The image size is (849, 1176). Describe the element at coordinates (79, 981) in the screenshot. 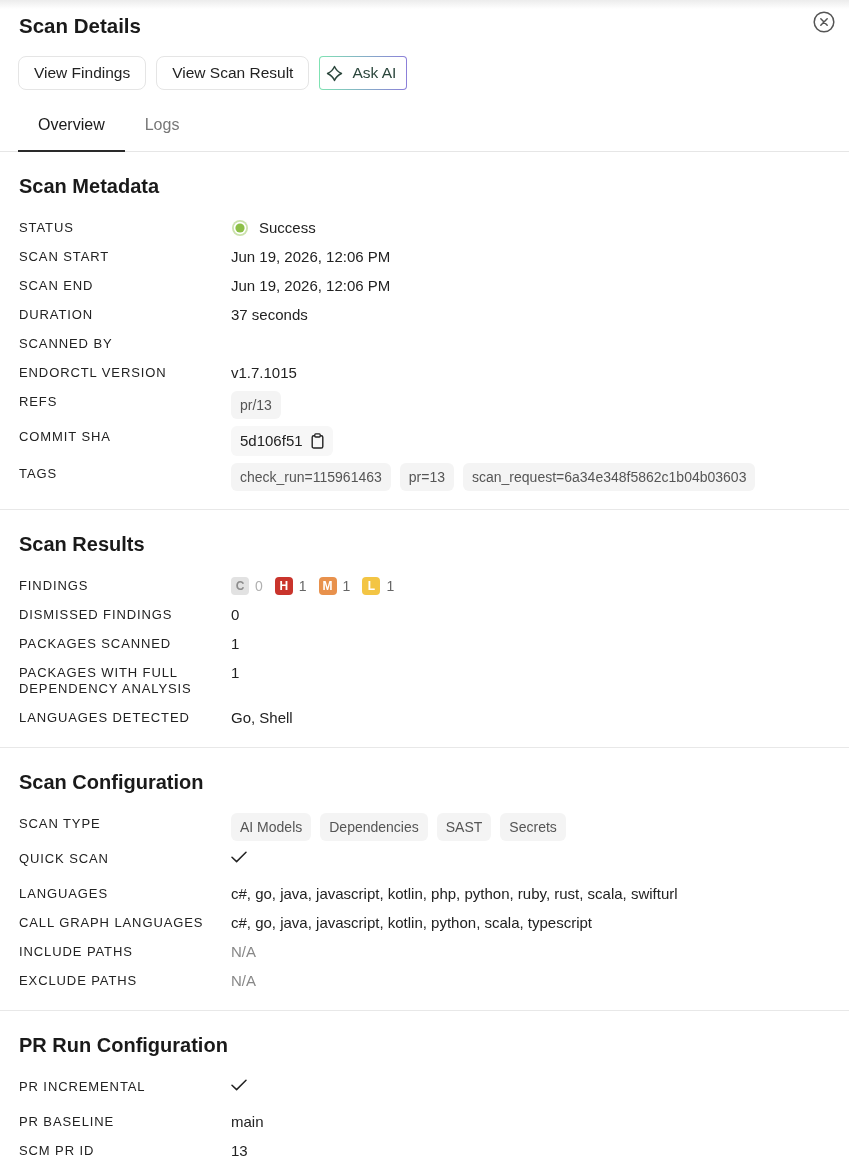

I see `field-label: EXCLUDE PATHS` at that location.